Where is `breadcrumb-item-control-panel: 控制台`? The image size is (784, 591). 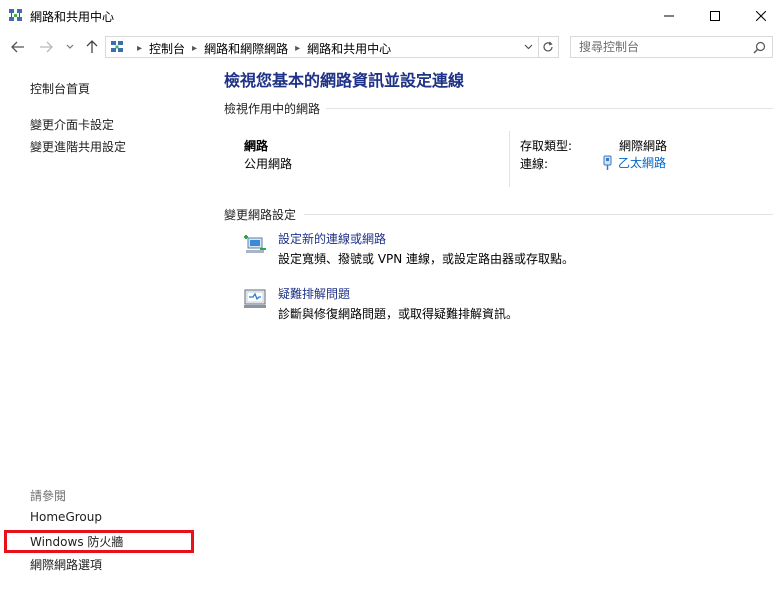 breadcrumb-item-control-panel: 控制台 is located at coordinates (167, 48).